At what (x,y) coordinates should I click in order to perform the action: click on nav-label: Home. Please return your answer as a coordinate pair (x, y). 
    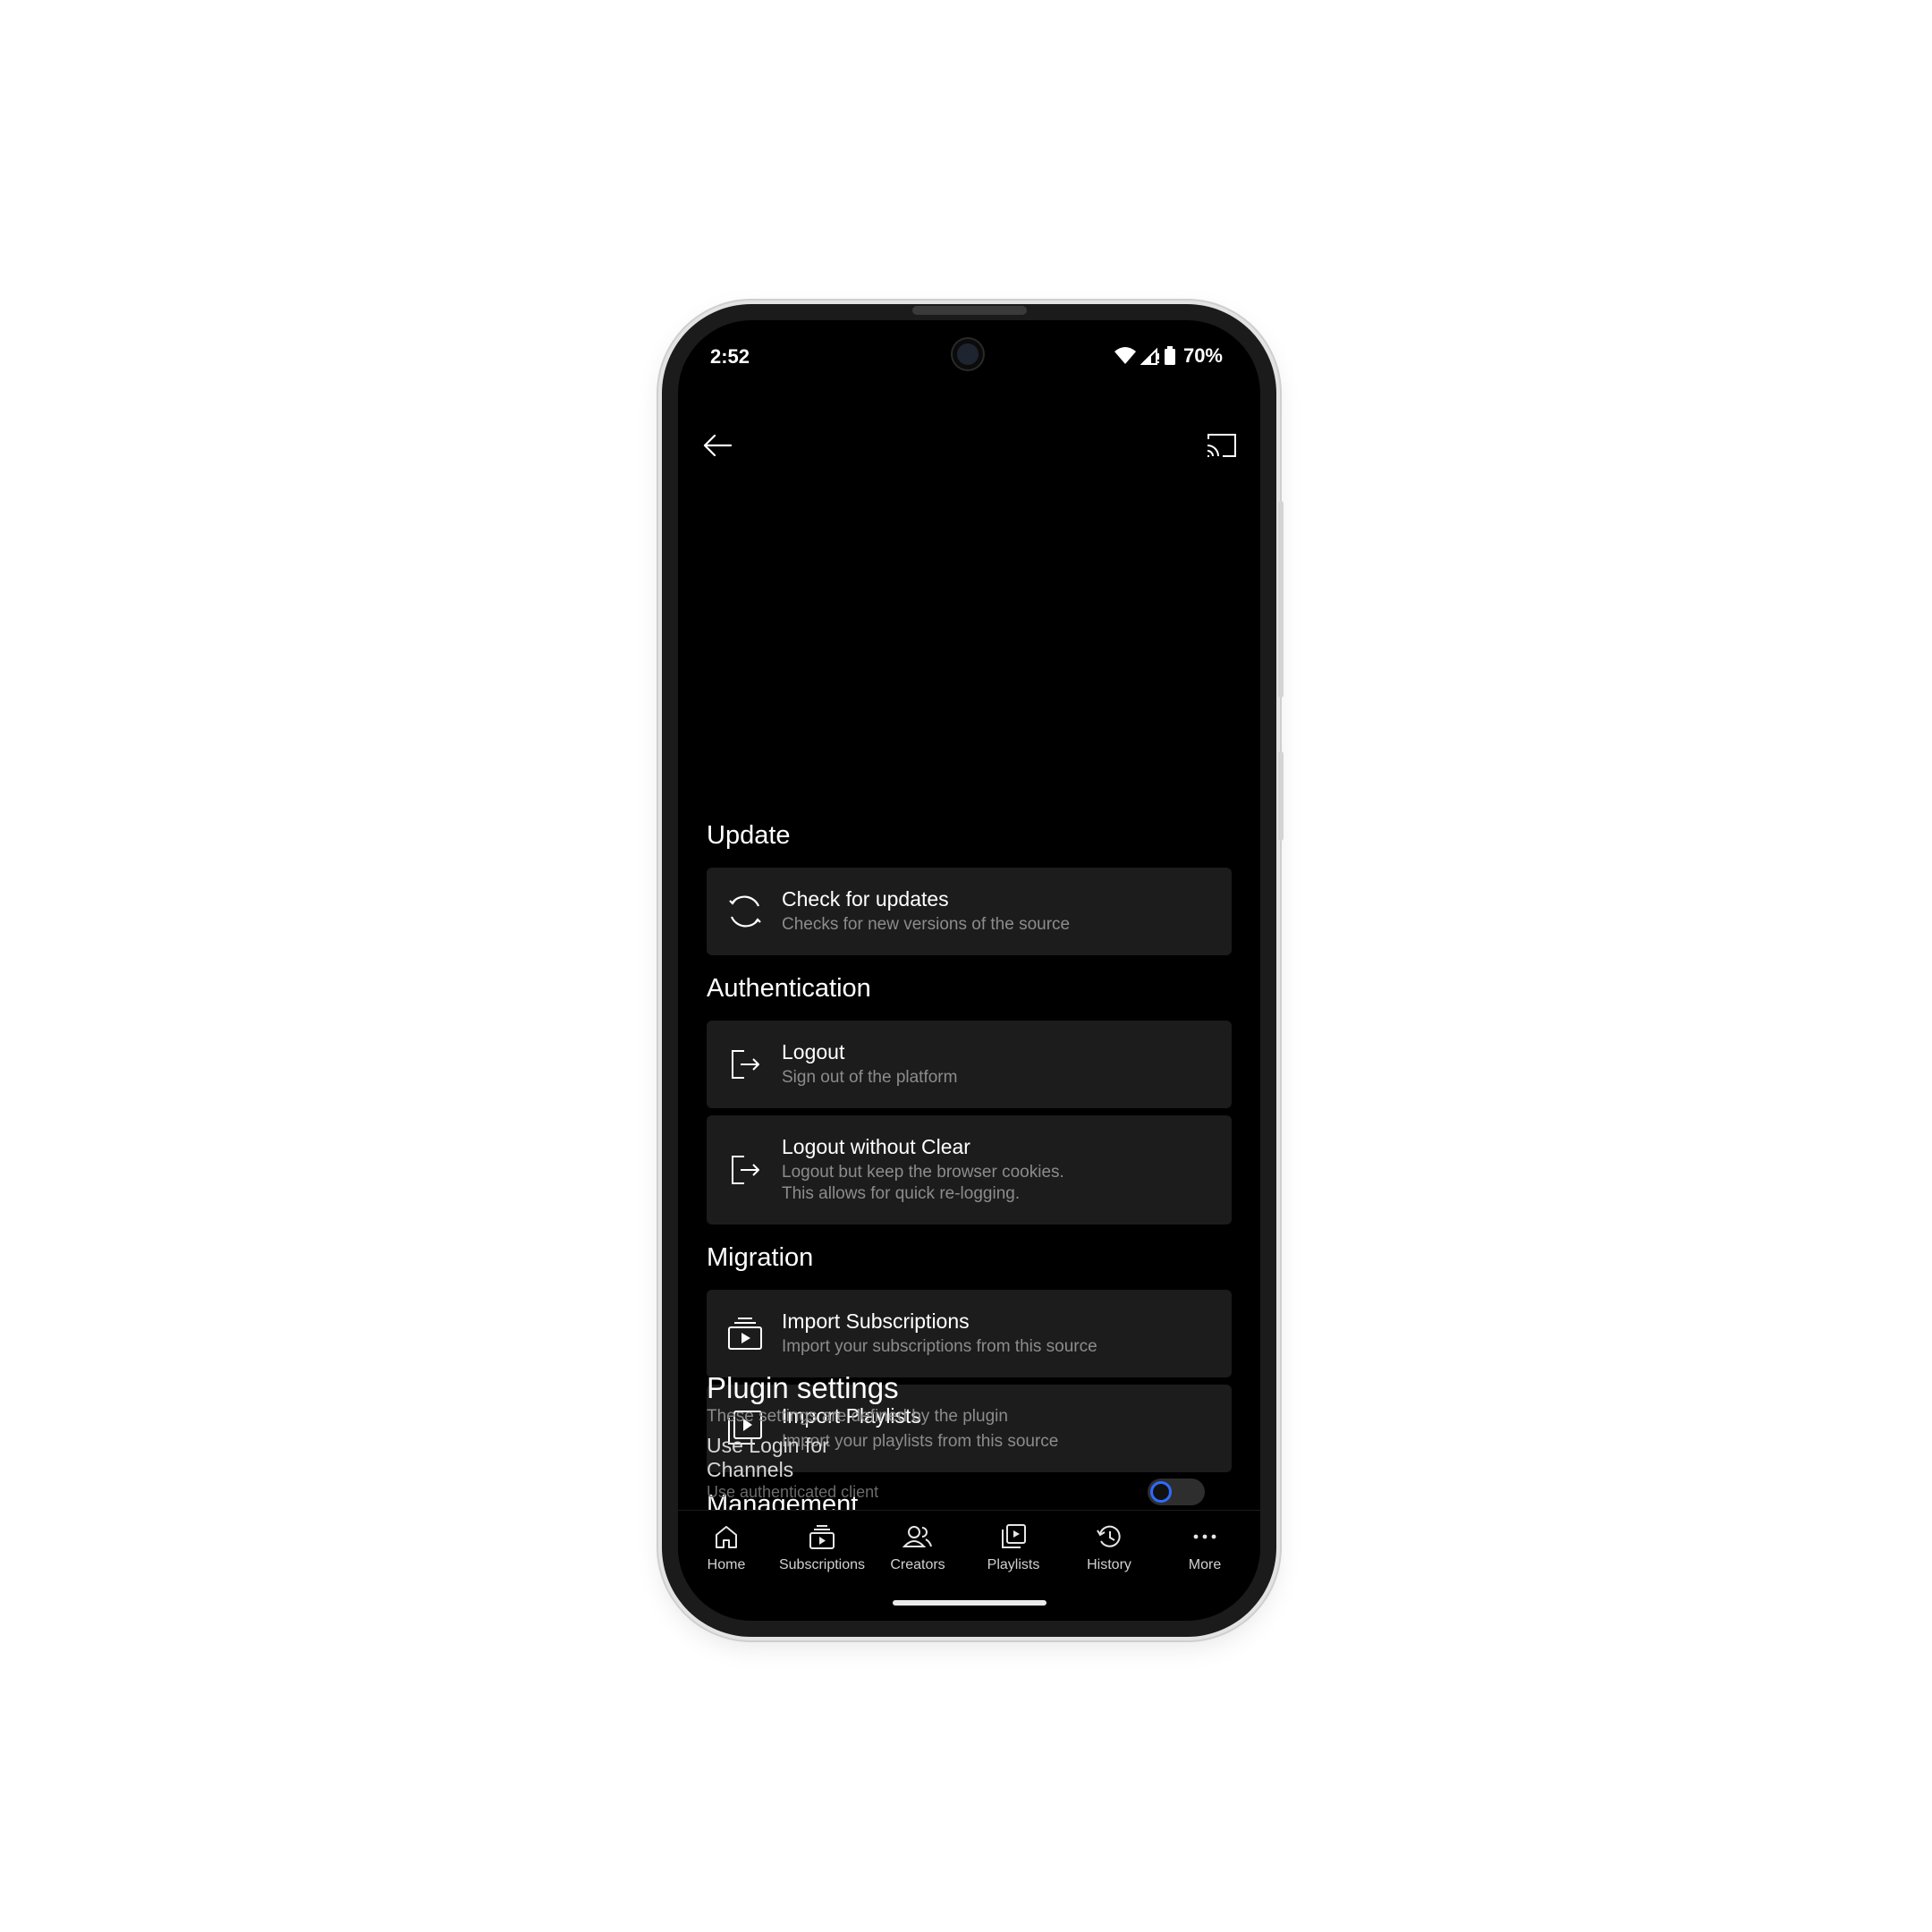
    Looking at the image, I should click on (726, 1564).